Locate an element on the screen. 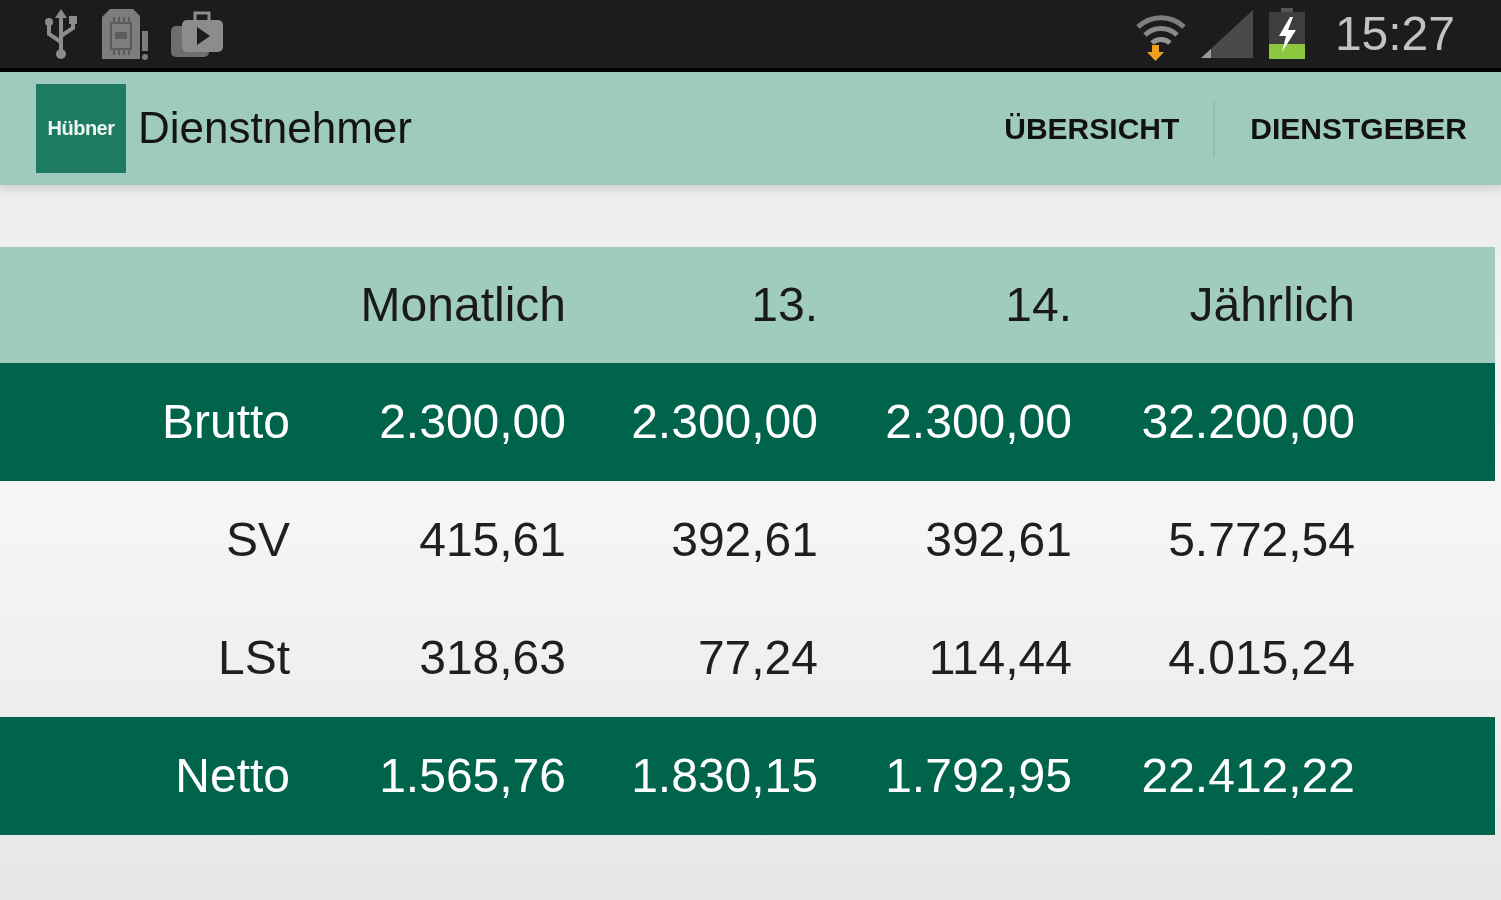 Image resolution: width=1501 pixels, height=900 pixels. row-label: LSt is located at coordinates (253, 658).